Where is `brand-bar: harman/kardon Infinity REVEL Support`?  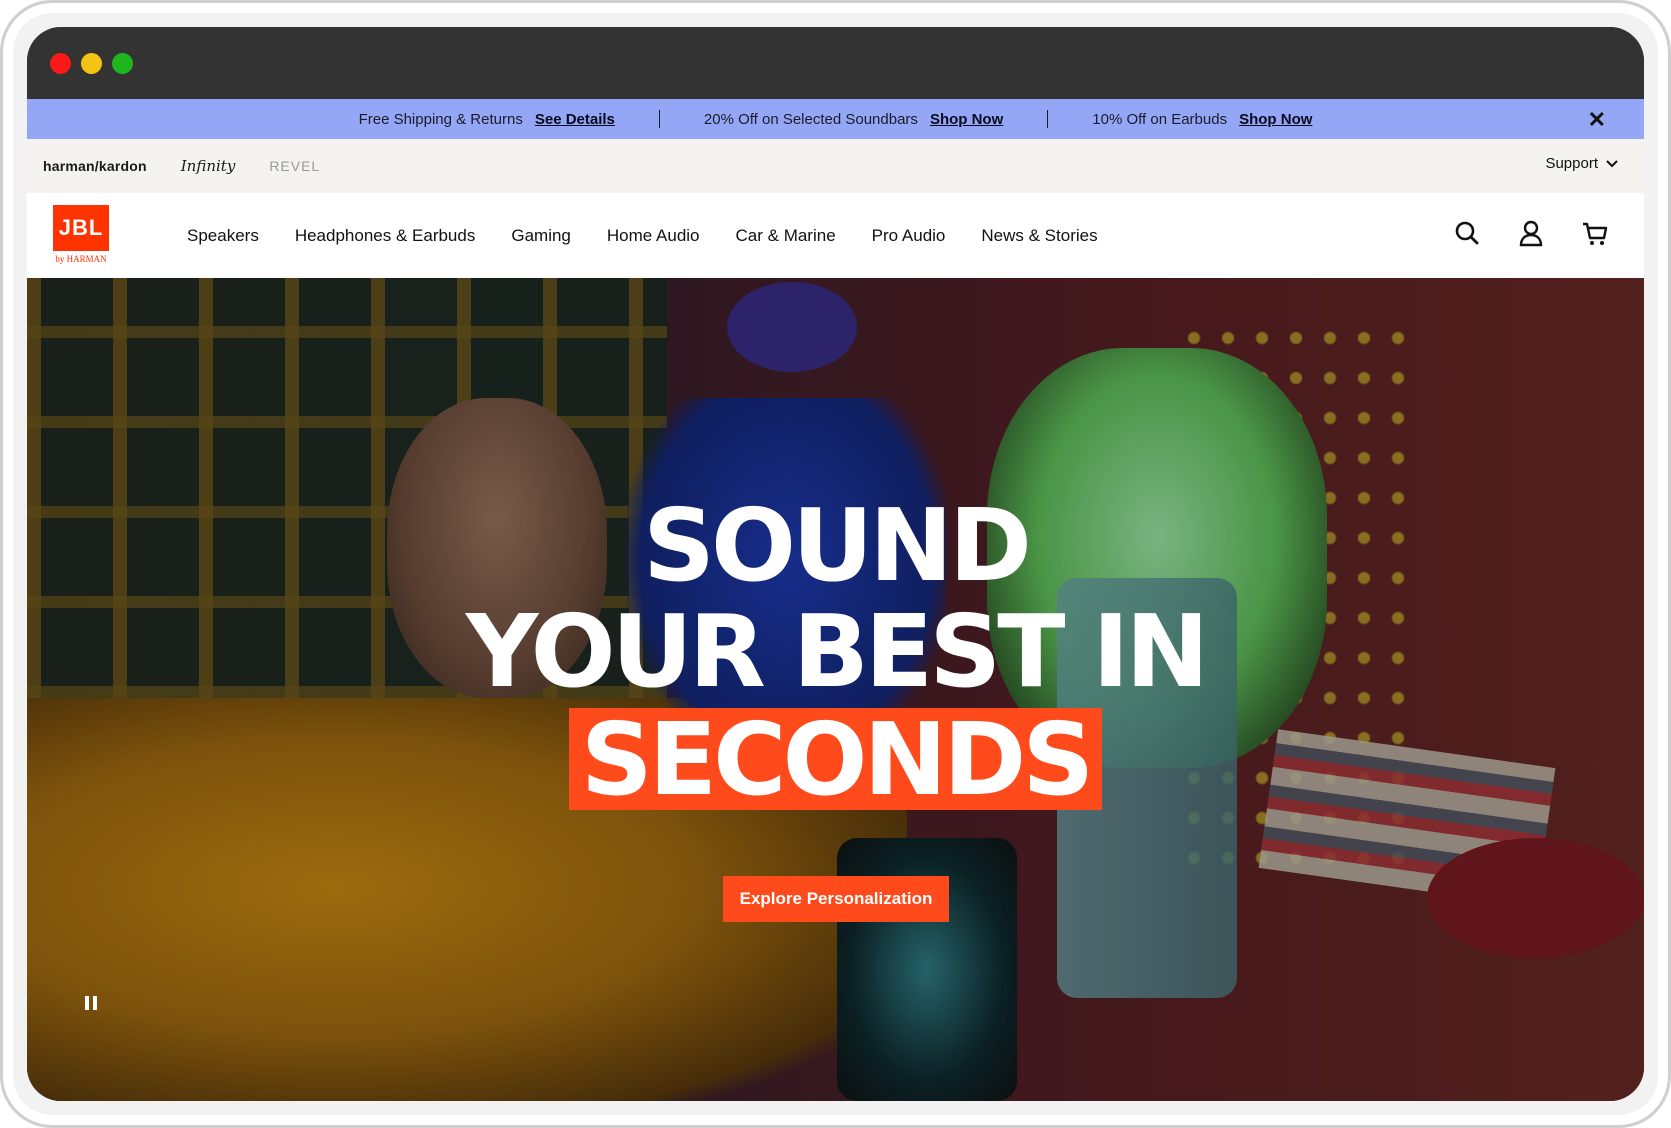
brand-bar: harman/kardon Infinity REVEL Support is located at coordinates (835, 166).